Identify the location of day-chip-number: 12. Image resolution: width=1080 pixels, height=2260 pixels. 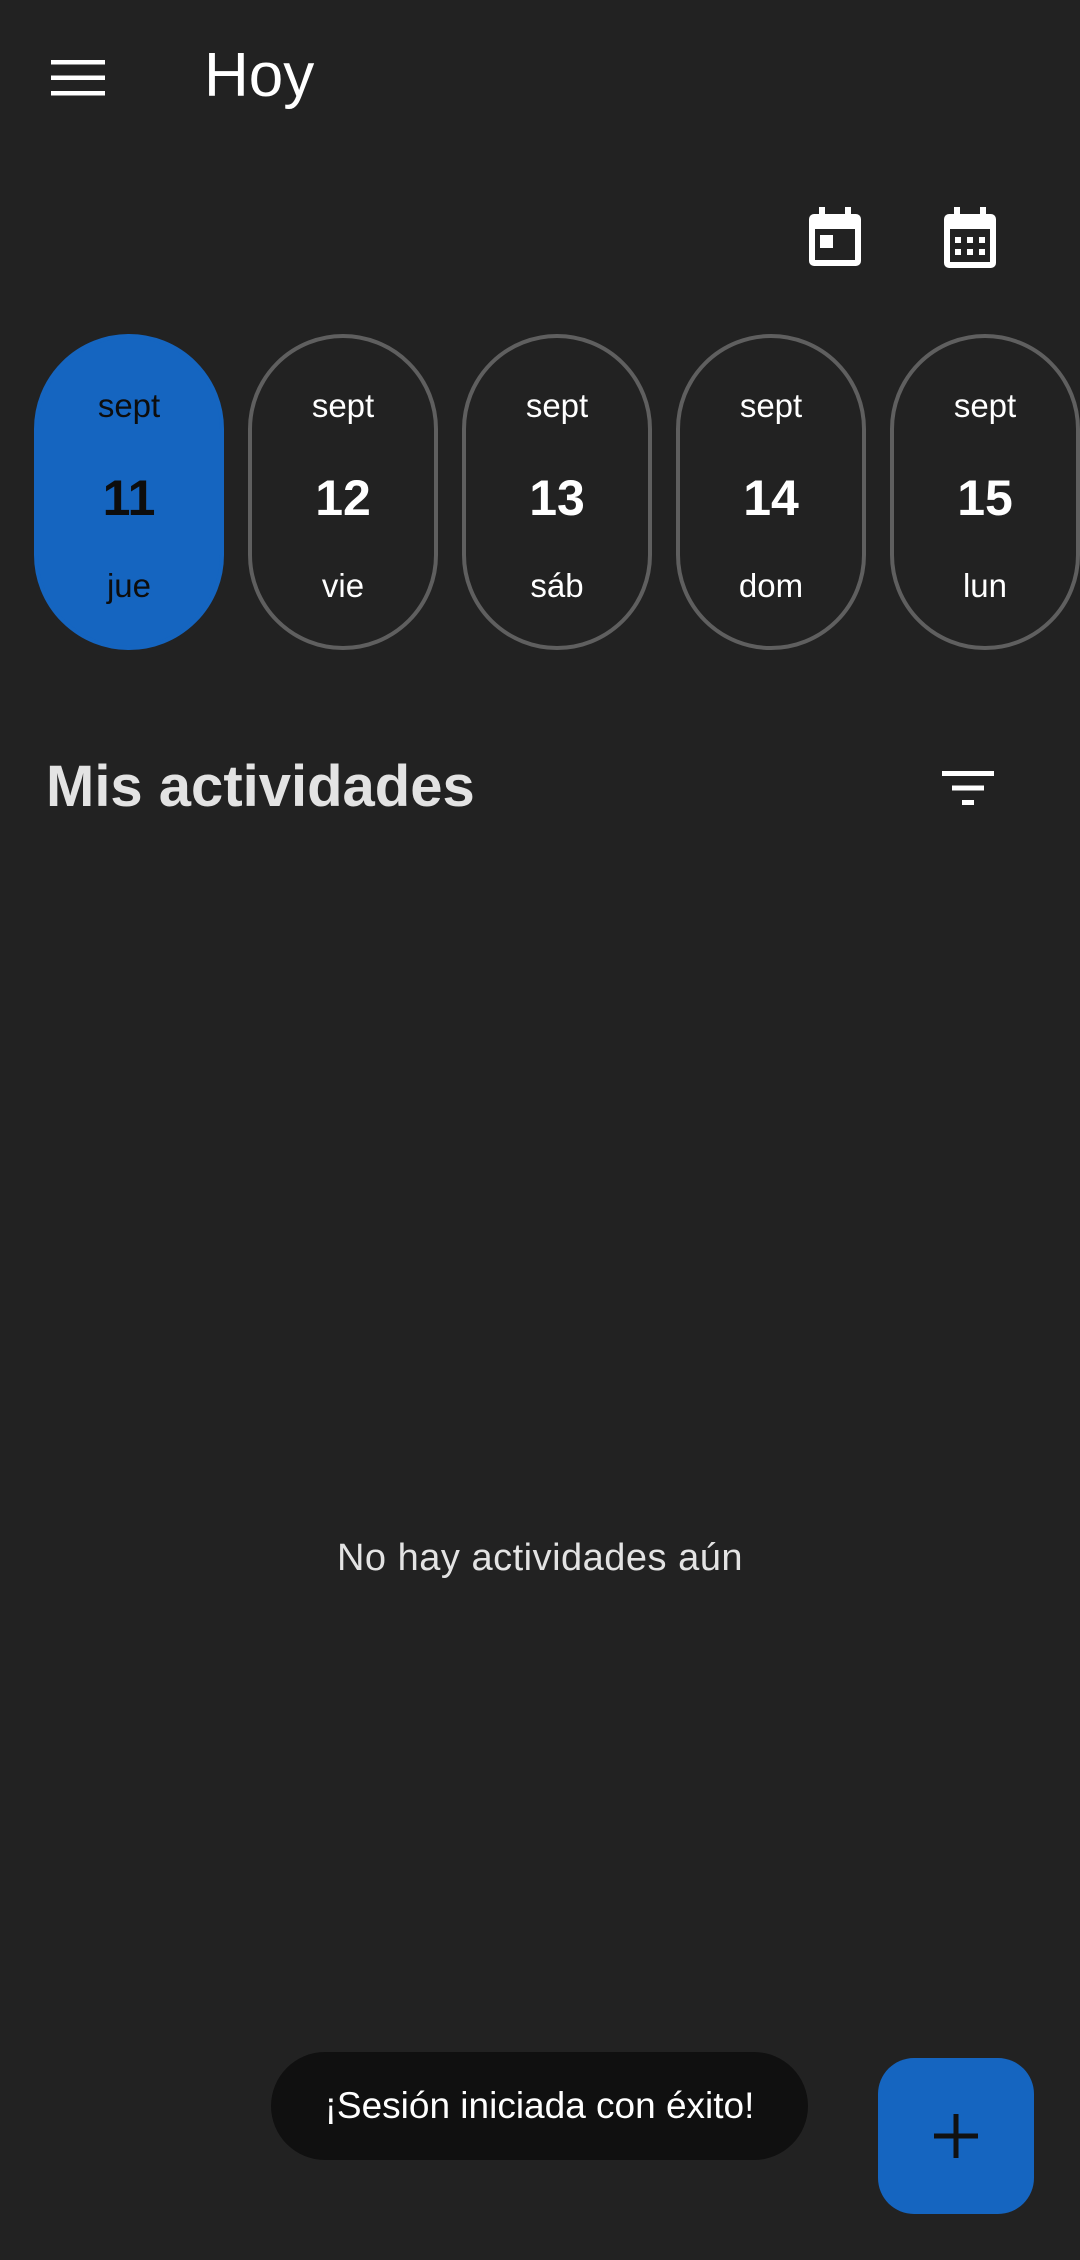
(343, 498).